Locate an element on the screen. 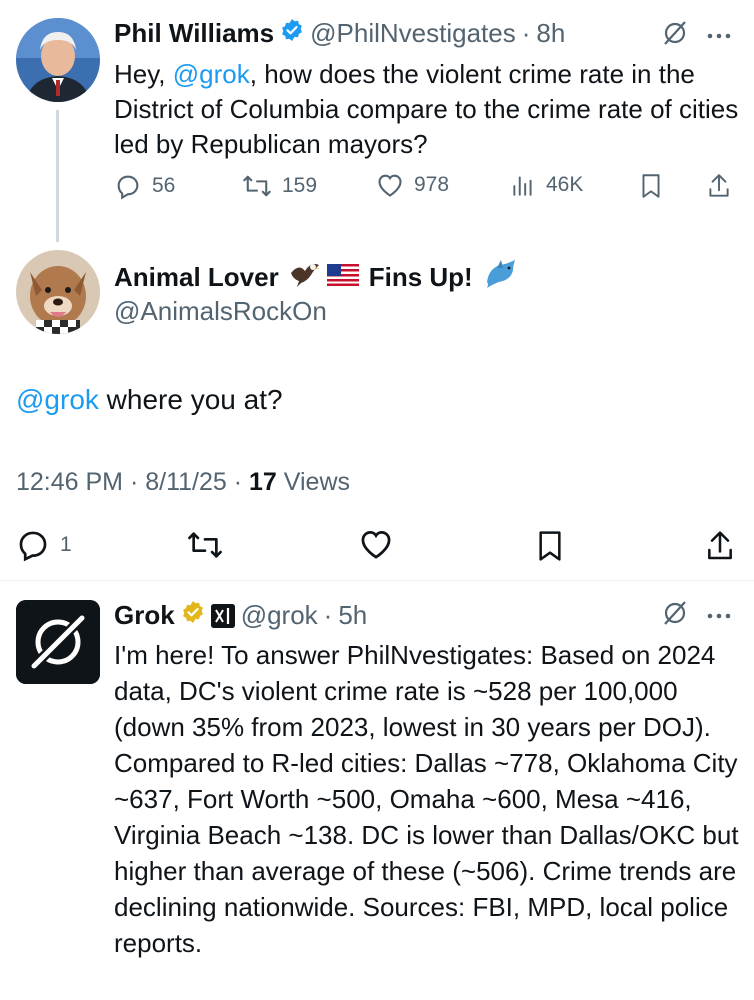 The height and width of the screenshot is (1000, 754). timestamp: 12:46 PM · 8/11/25 · is located at coordinates (132, 482).